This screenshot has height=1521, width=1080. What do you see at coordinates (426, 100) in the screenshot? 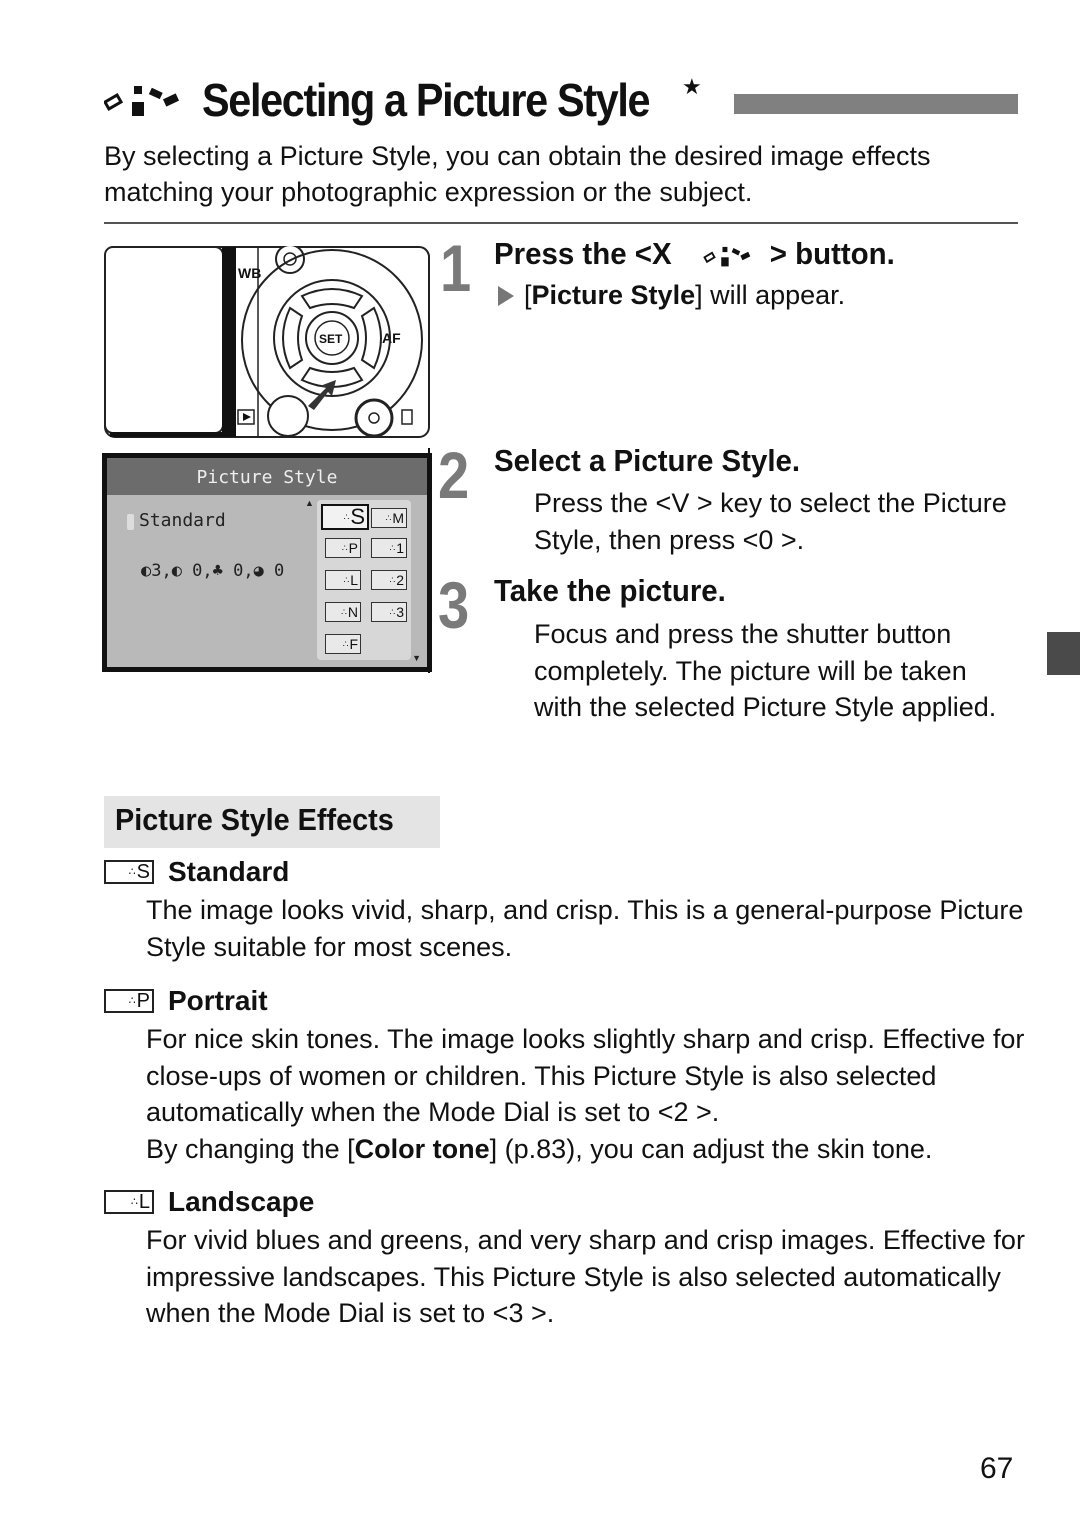
I see `page-title: Selecting a Picture Style` at bounding box center [426, 100].